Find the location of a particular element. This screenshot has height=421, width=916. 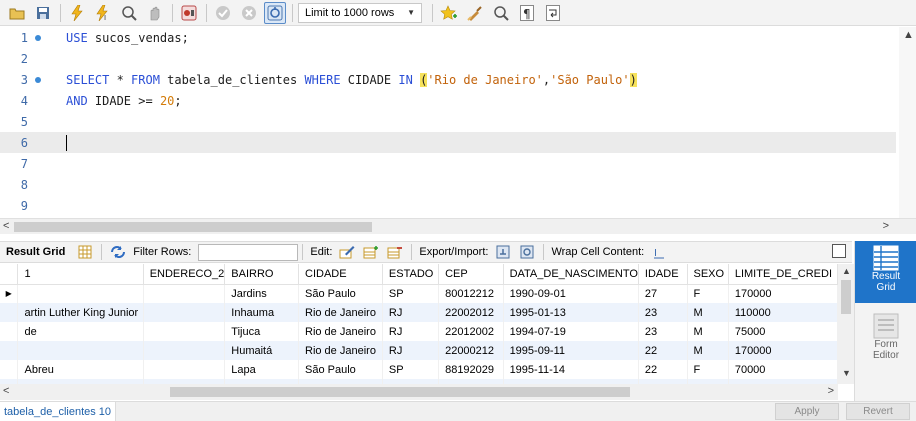

editor-horizontal-scrollbar: < > is located at coordinates (458, 226).